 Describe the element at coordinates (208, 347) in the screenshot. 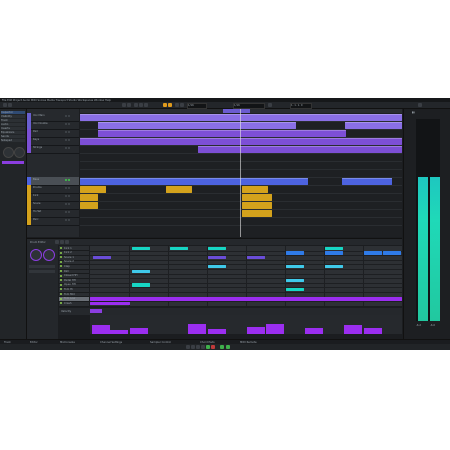

I see `play-button` at that location.